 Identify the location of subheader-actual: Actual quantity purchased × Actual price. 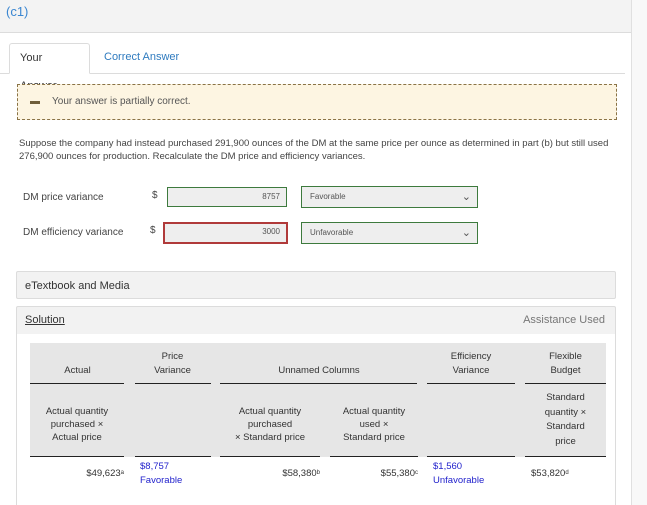
(77, 424).